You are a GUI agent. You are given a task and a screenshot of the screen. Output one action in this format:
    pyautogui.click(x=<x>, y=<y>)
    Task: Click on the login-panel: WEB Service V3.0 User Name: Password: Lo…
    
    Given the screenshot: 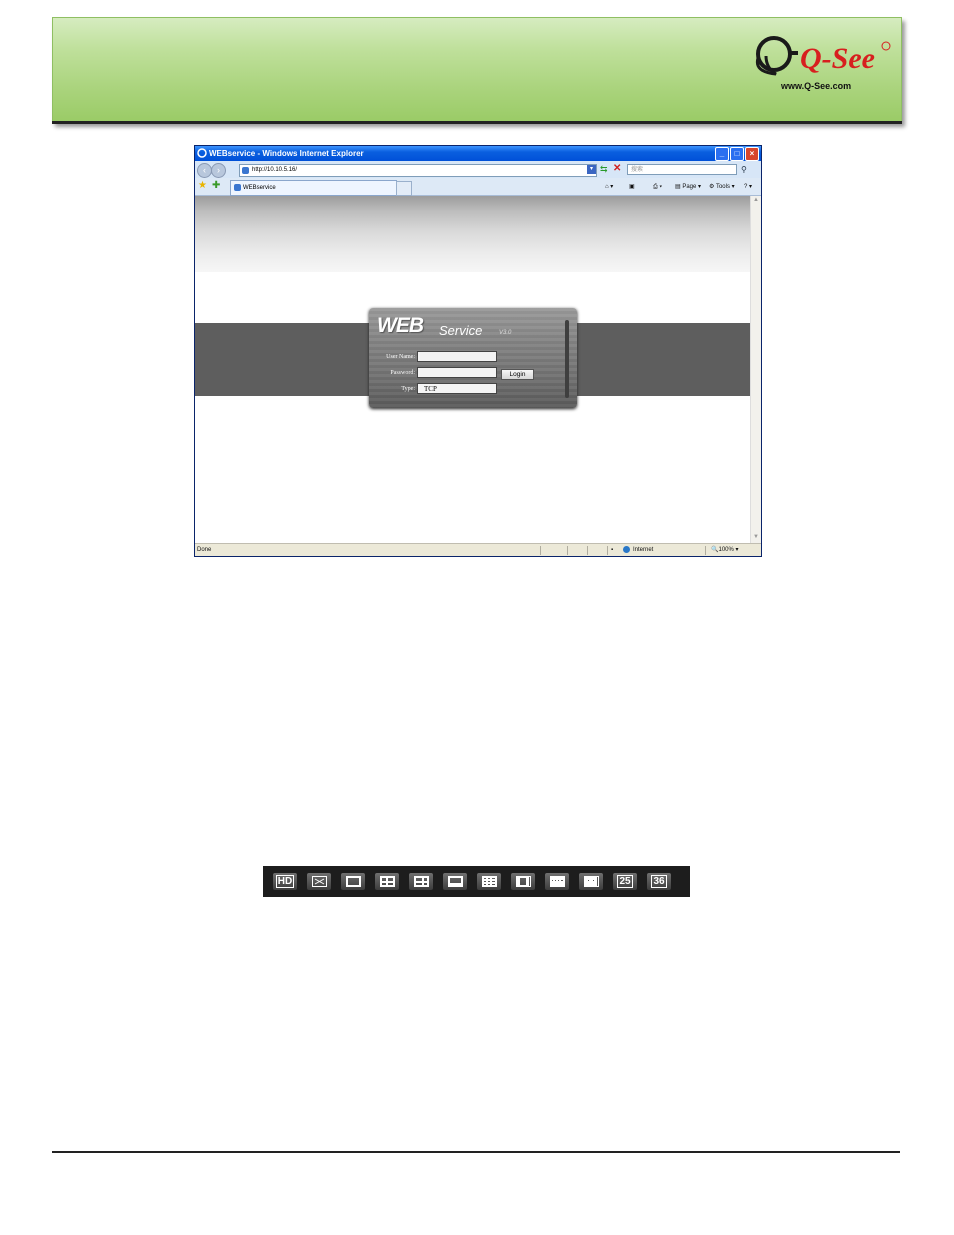 What is the action you would take?
    pyautogui.click(x=473, y=358)
    